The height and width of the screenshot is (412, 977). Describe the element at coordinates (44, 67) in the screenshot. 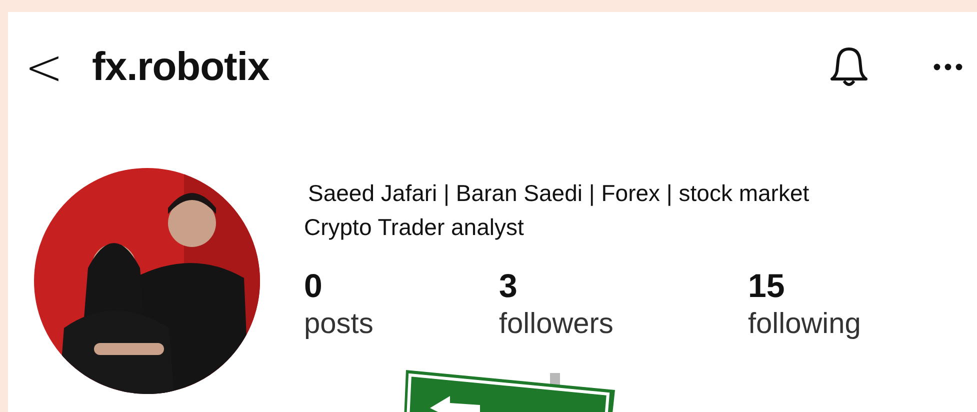

I see `back-button: <` at that location.